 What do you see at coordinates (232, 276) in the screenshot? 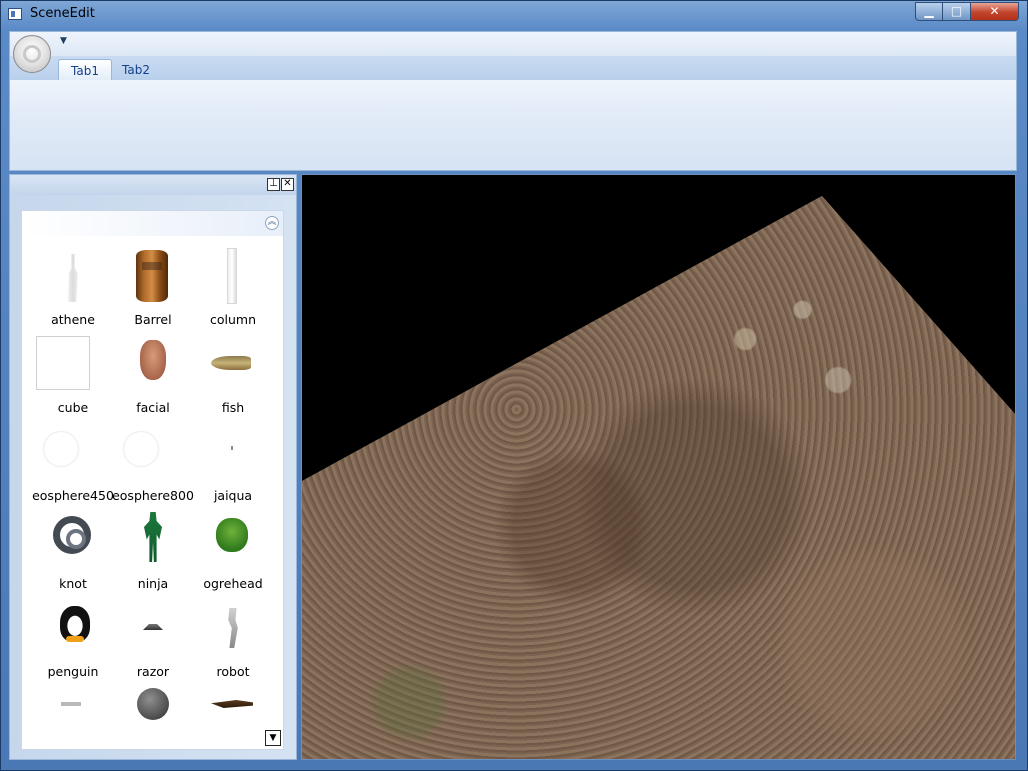
I see `column-thumbnail` at bounding box center [232, 276].